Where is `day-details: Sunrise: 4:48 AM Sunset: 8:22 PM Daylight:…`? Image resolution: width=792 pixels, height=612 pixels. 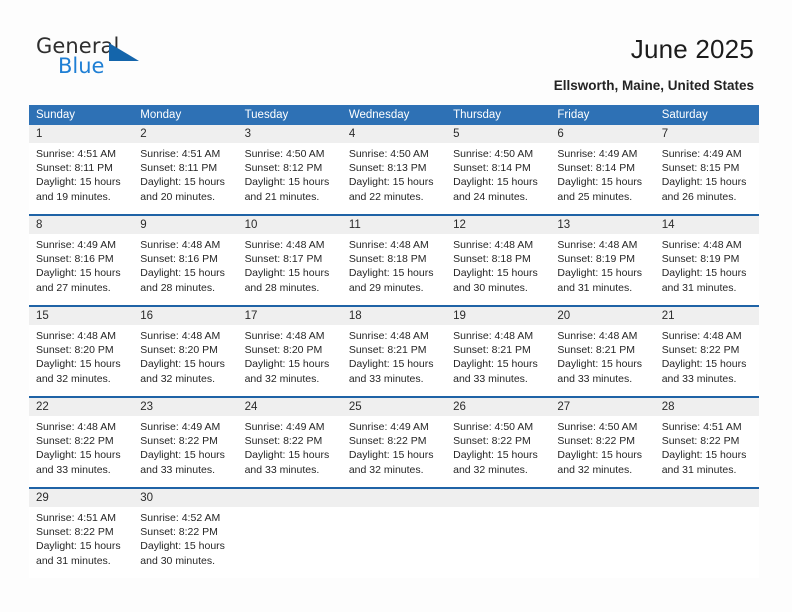 day-details: Sunrise: 4:48 AM Sunset: 8:22 PM Daylight:… is located at coordinates (707, 355).